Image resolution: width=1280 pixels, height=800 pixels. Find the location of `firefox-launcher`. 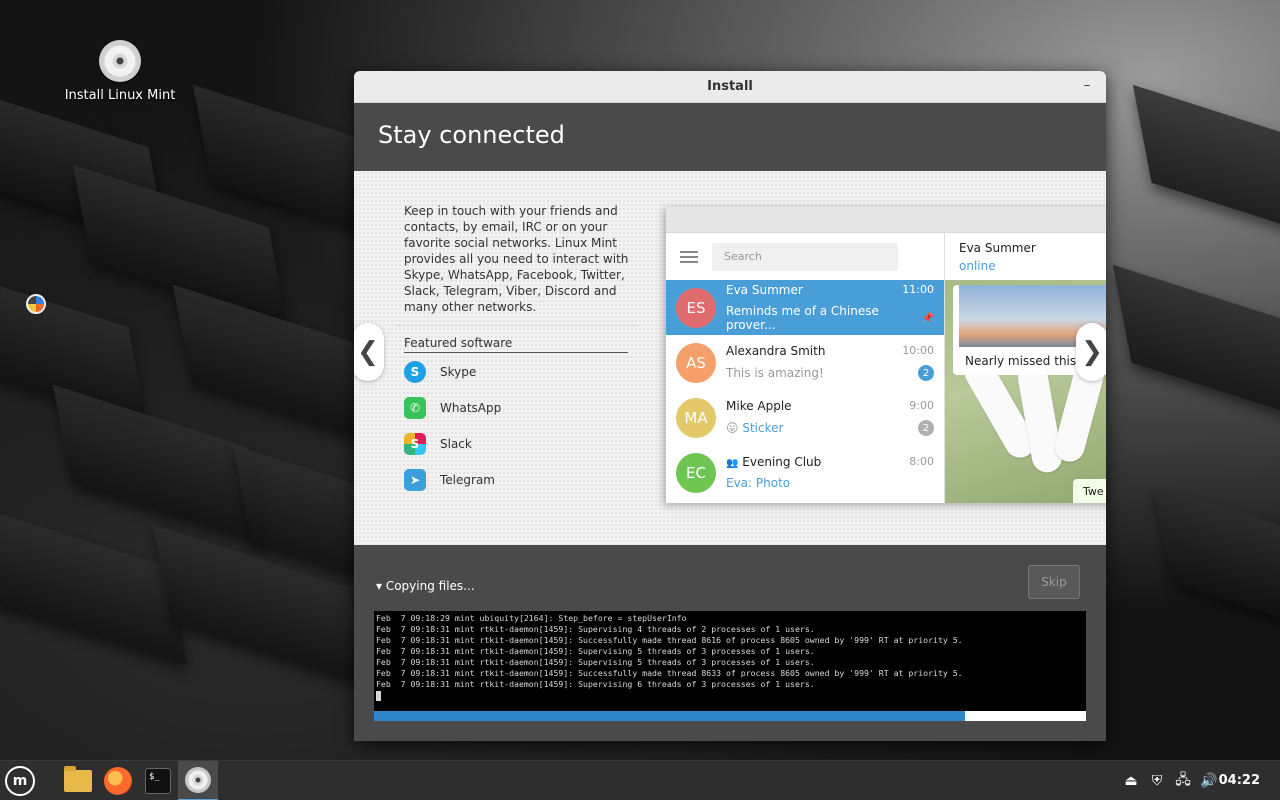

firefox-launcher is located at coordinates (118, 780).